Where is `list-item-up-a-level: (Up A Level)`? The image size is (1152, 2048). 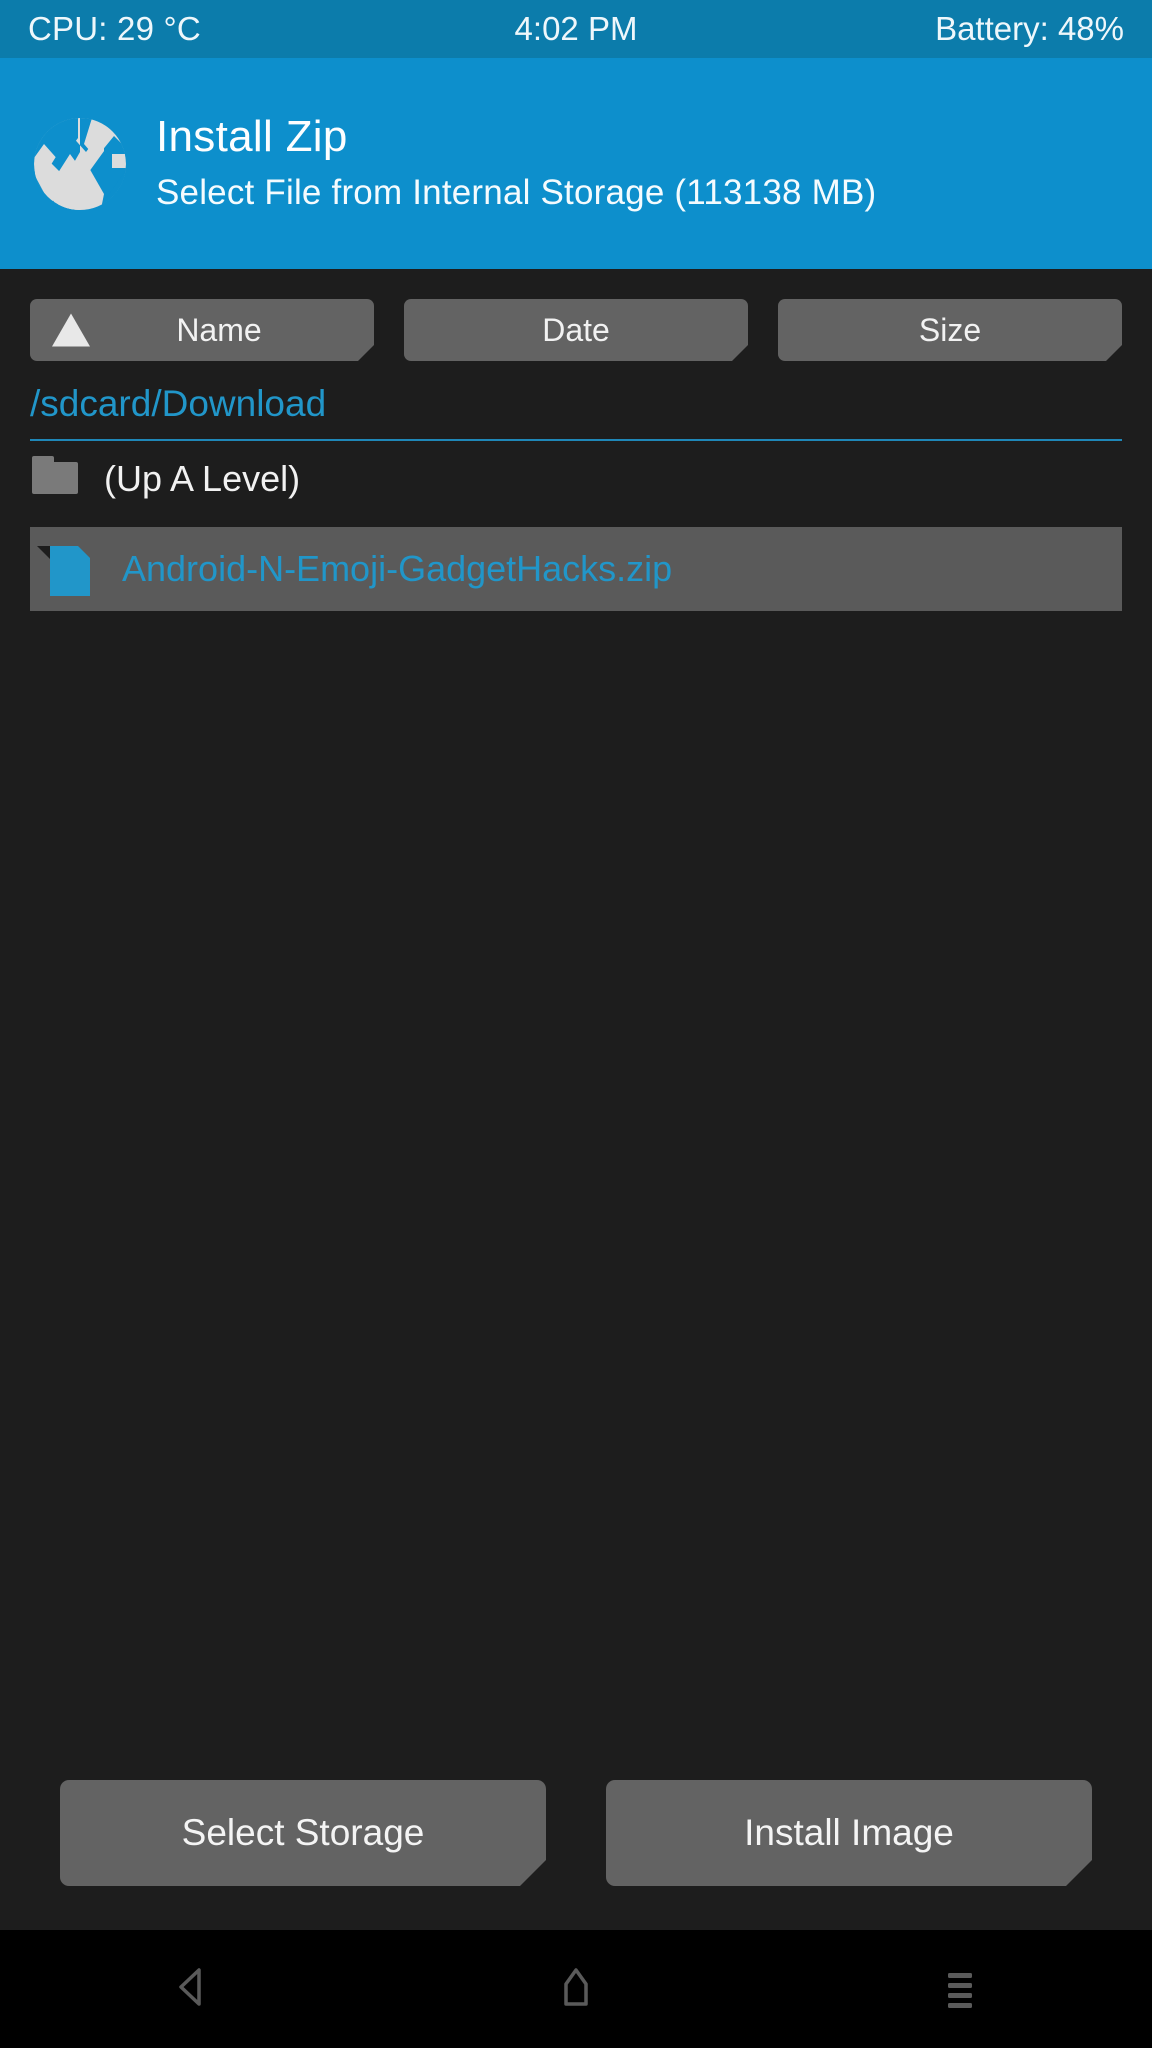 list-item-up-a-level: (Up A Level) is located at coordinates (576, 479).